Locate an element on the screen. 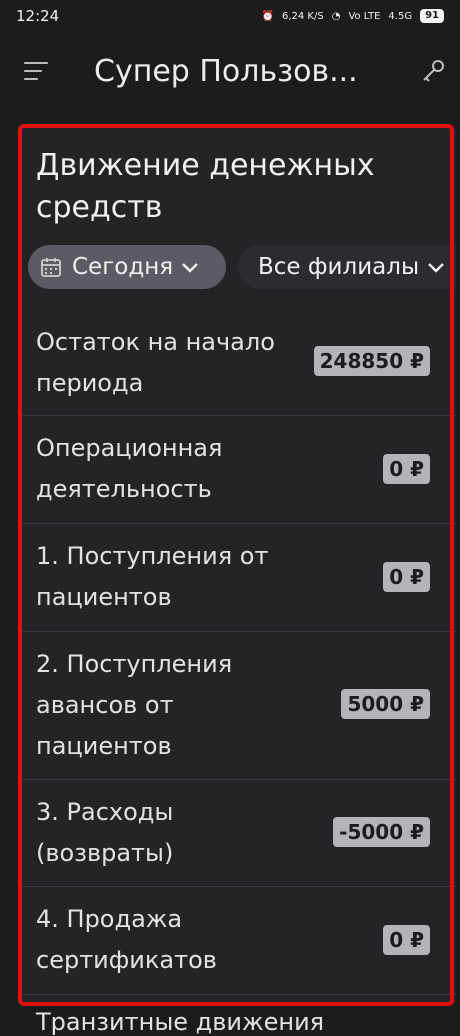  list-item: 4. Продажа сертификатов 0 ₽ is located at coordinates (238, 941).